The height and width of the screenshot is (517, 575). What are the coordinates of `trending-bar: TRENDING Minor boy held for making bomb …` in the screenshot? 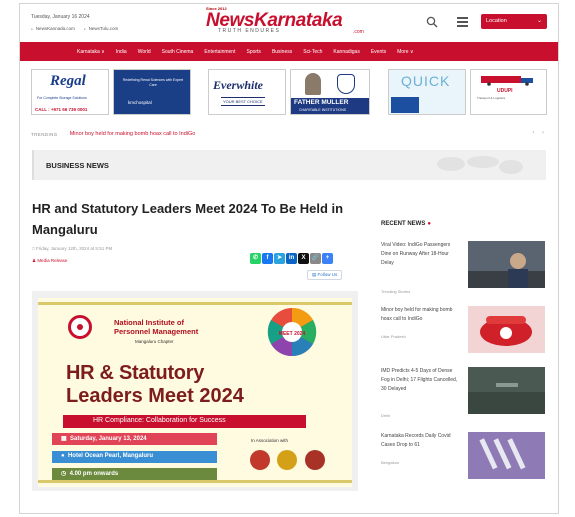 It's located at (289, 134).